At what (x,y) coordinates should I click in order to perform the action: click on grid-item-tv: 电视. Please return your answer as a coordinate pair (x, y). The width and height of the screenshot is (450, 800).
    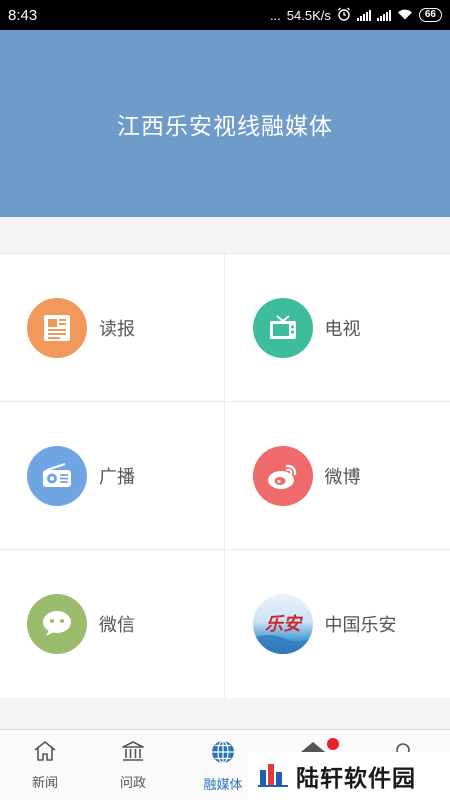
    Looking at the image, I should click on (337, 328).